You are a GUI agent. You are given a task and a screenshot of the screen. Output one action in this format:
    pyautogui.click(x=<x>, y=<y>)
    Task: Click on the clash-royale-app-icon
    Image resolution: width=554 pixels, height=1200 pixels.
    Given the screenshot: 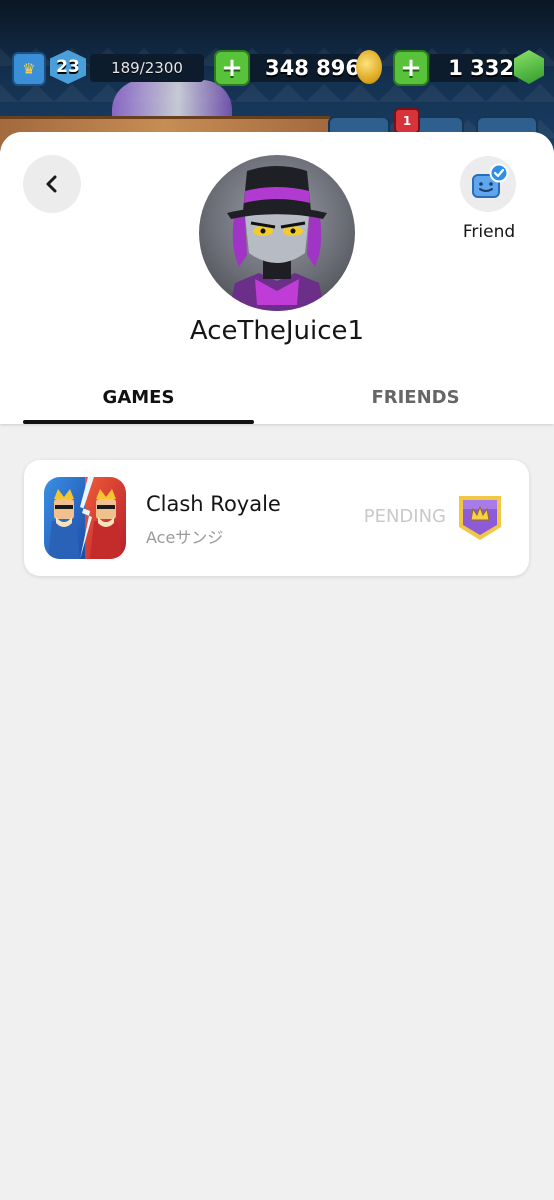 What is the action you would take?
    pyautogui.click(x=85, y=518)
    